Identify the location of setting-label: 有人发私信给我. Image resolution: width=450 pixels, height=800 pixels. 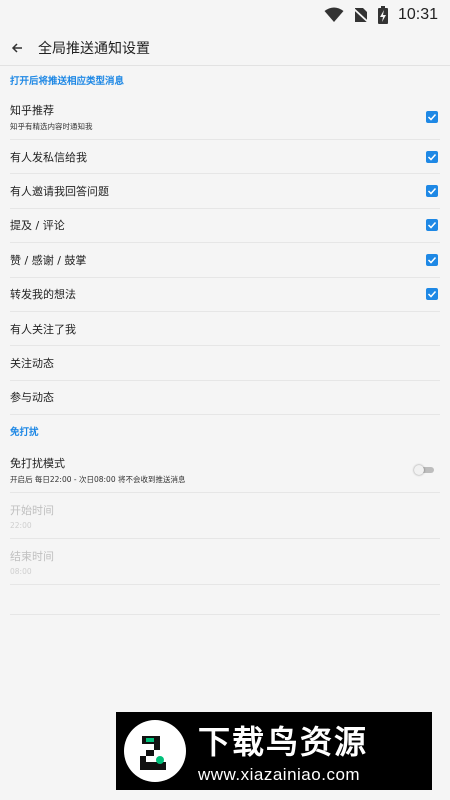
(48, 157).